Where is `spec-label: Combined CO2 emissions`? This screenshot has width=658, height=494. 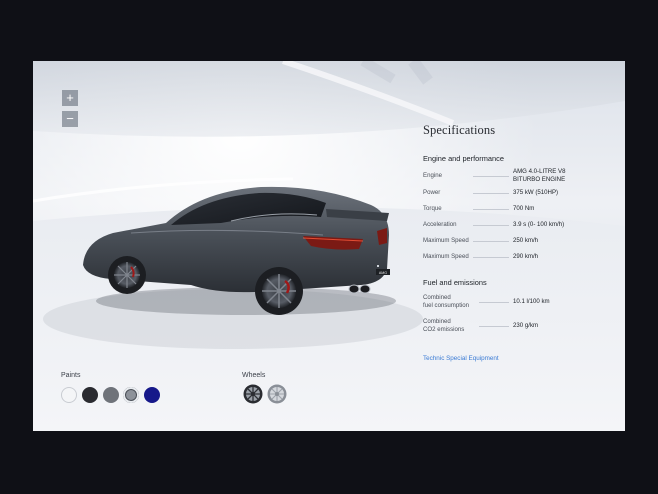
spec-label: Combined CO2 emissions is located at coordinates (468, 326).